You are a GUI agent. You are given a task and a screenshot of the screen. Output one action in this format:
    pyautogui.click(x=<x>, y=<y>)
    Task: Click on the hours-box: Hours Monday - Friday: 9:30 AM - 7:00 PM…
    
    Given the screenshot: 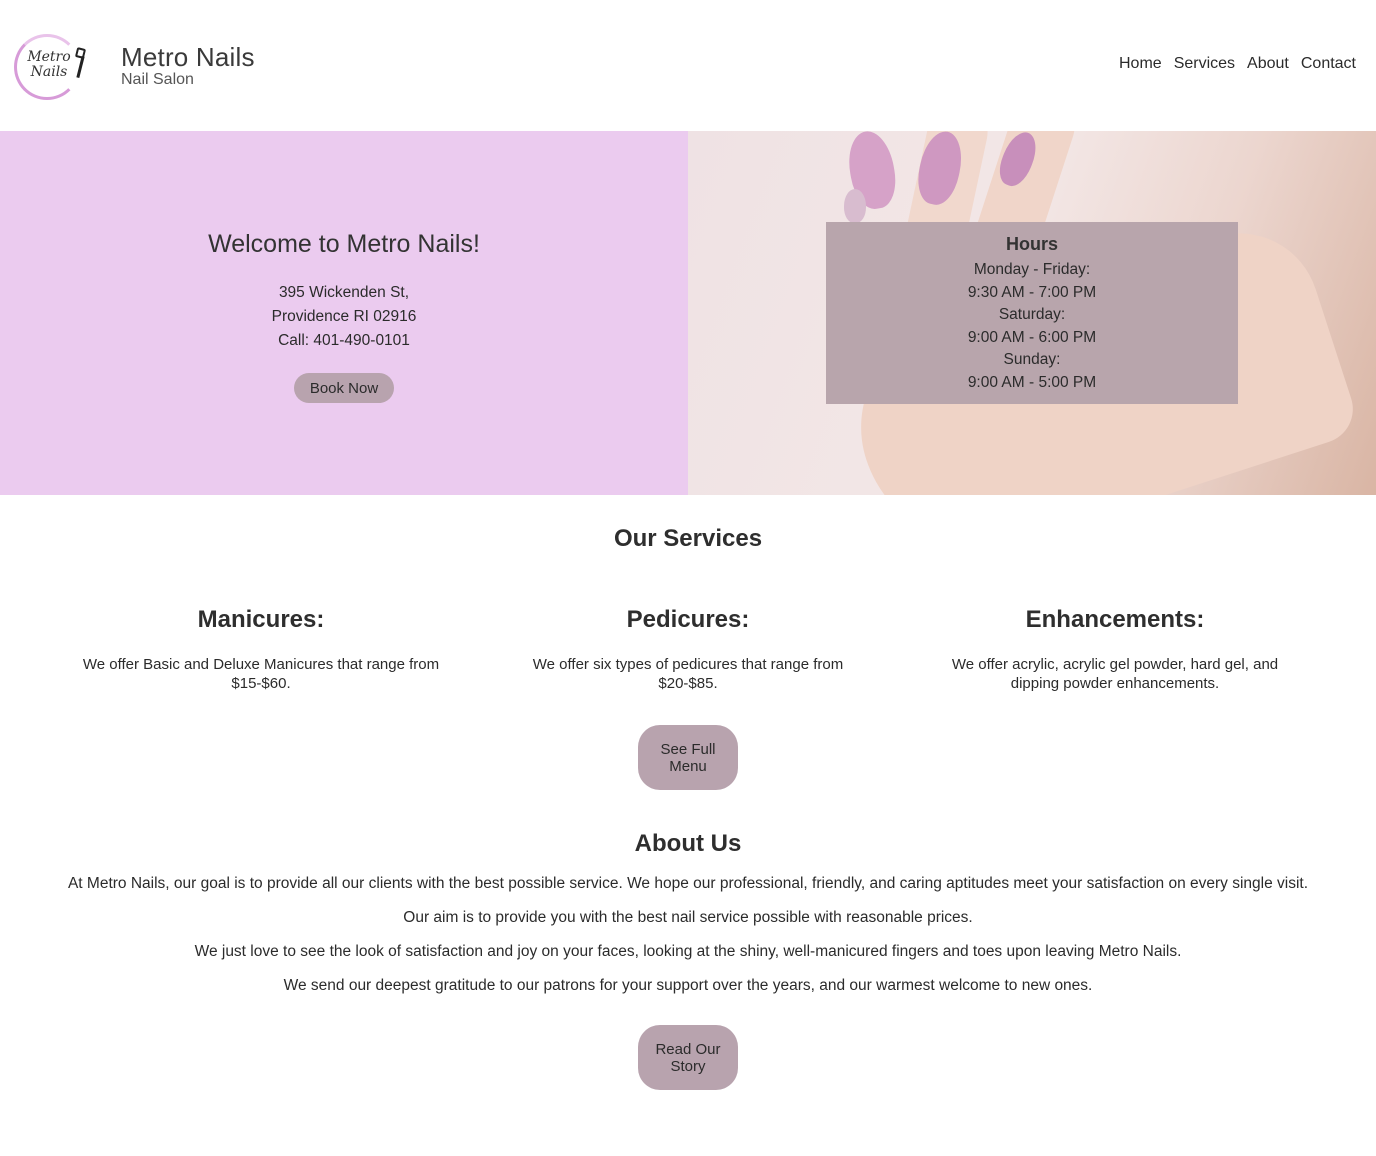 What is the action you would take?
    pyautogui.click(x=1032, y=313)
    